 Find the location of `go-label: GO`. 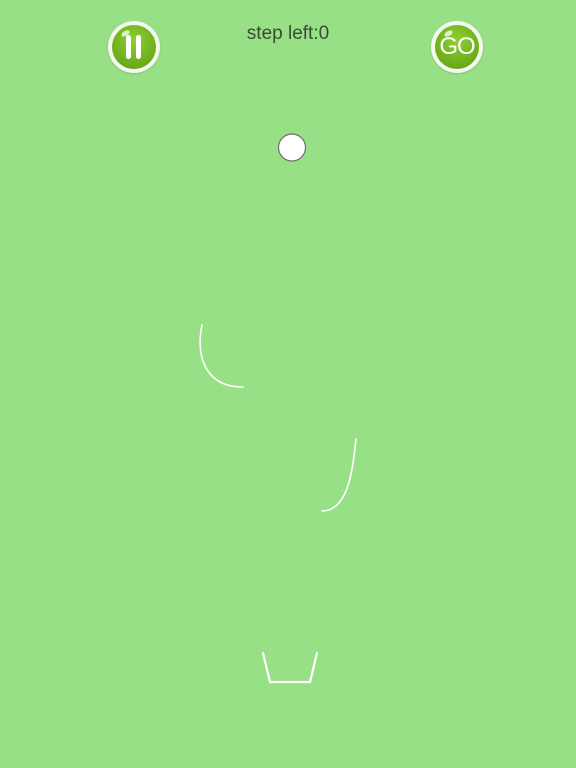

go-label: GO is located at coordinates (457, 46).